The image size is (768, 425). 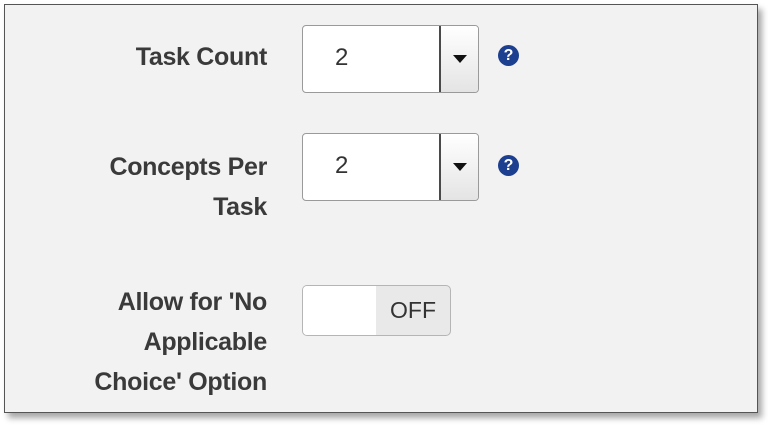 I want to click on no-applicable-choice-label-line3: Choice' Option, so click(x=180, y=382).